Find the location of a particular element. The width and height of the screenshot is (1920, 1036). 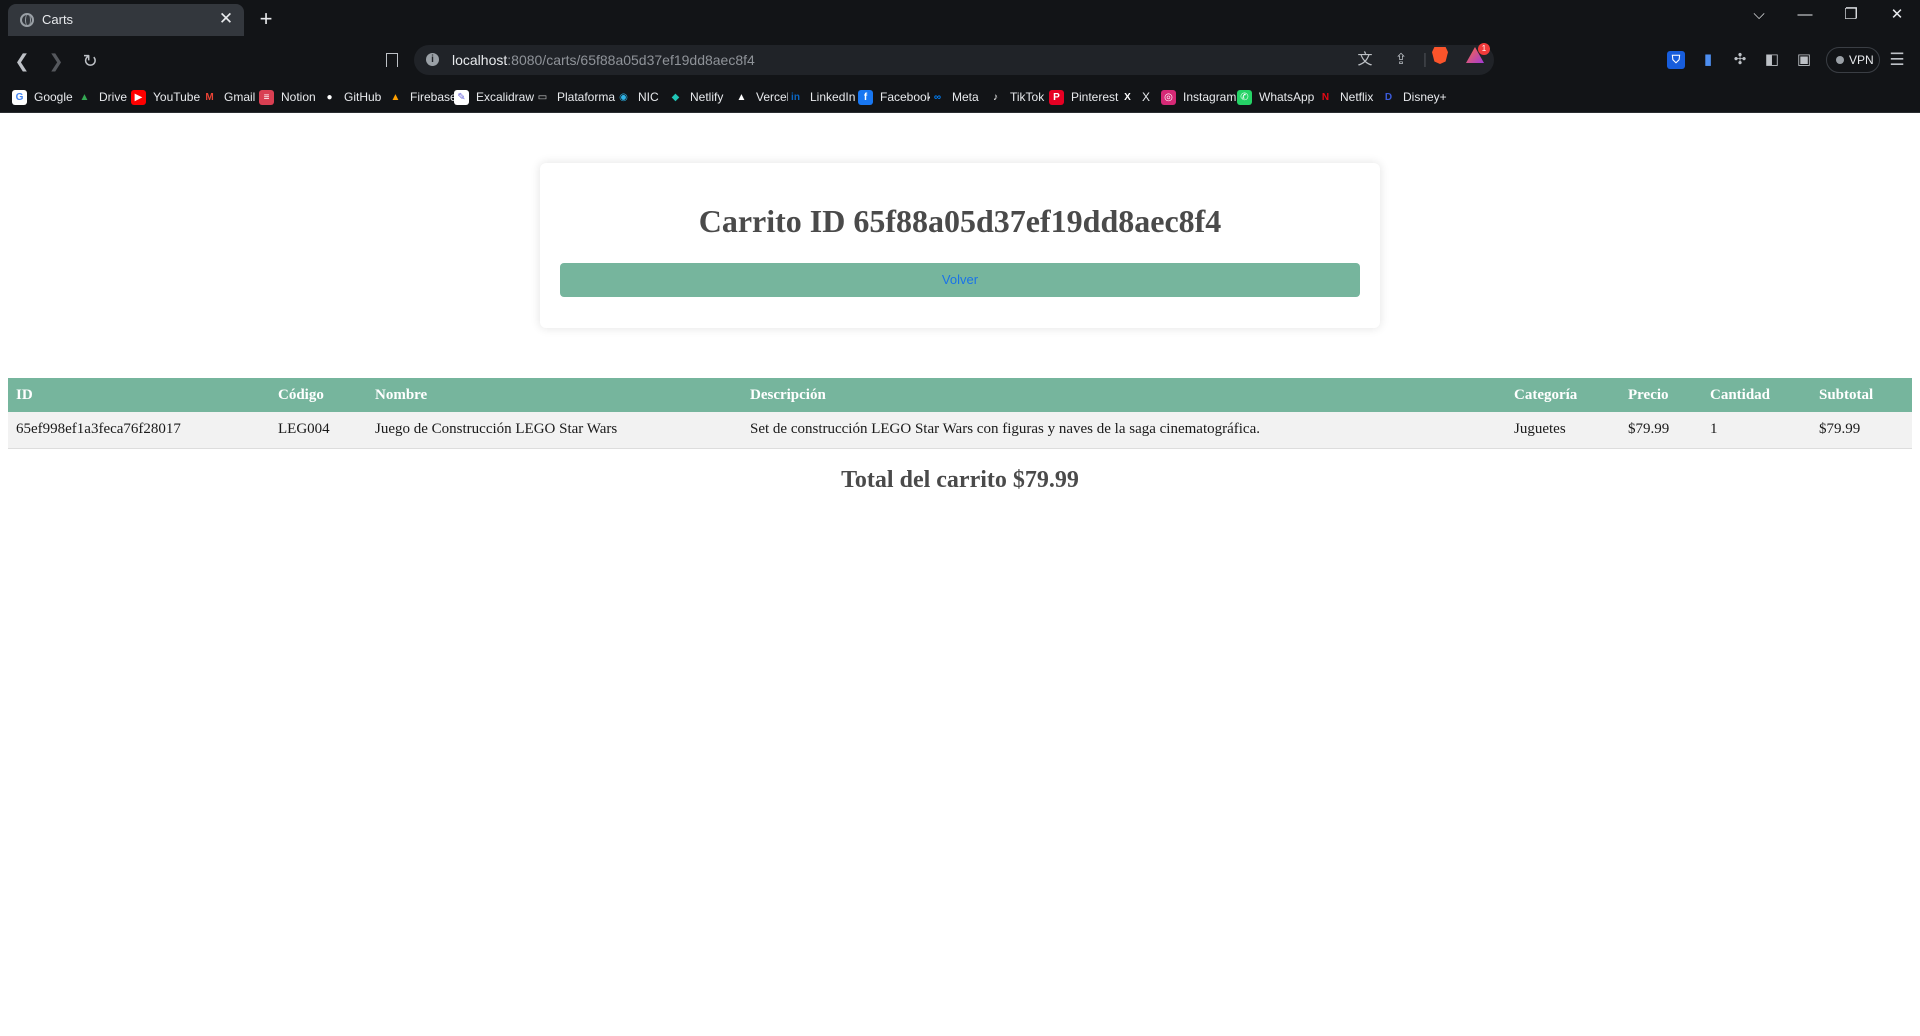

column-header-subtotal: Subtotal is located at coordinates (1861, 395).